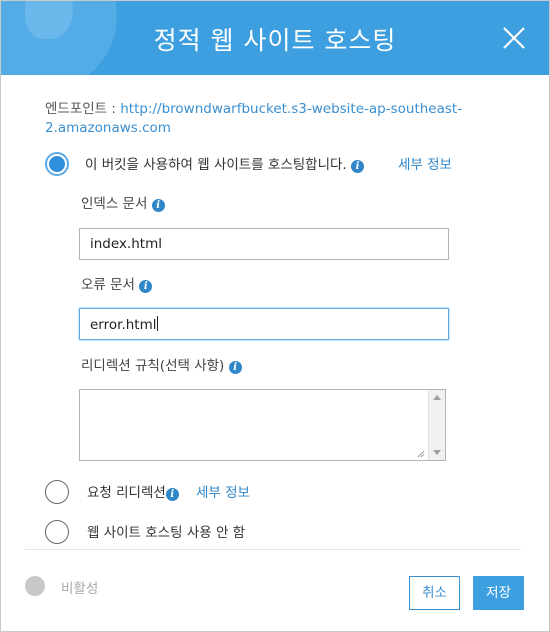 The image size is (550, 632). I want to click on option-redirect-requests: 요청 리디렉션 i, so click(133, 491).